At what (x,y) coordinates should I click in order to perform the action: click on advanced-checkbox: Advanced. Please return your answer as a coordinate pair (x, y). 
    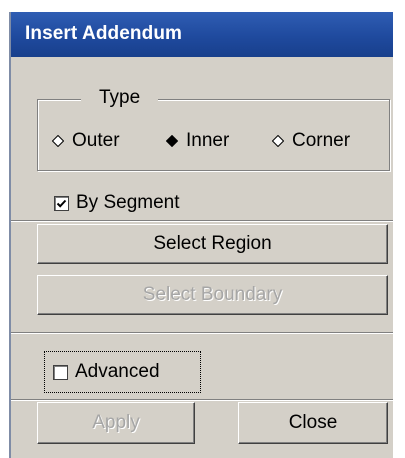
    Looking at the image, I should click on (122, 372).